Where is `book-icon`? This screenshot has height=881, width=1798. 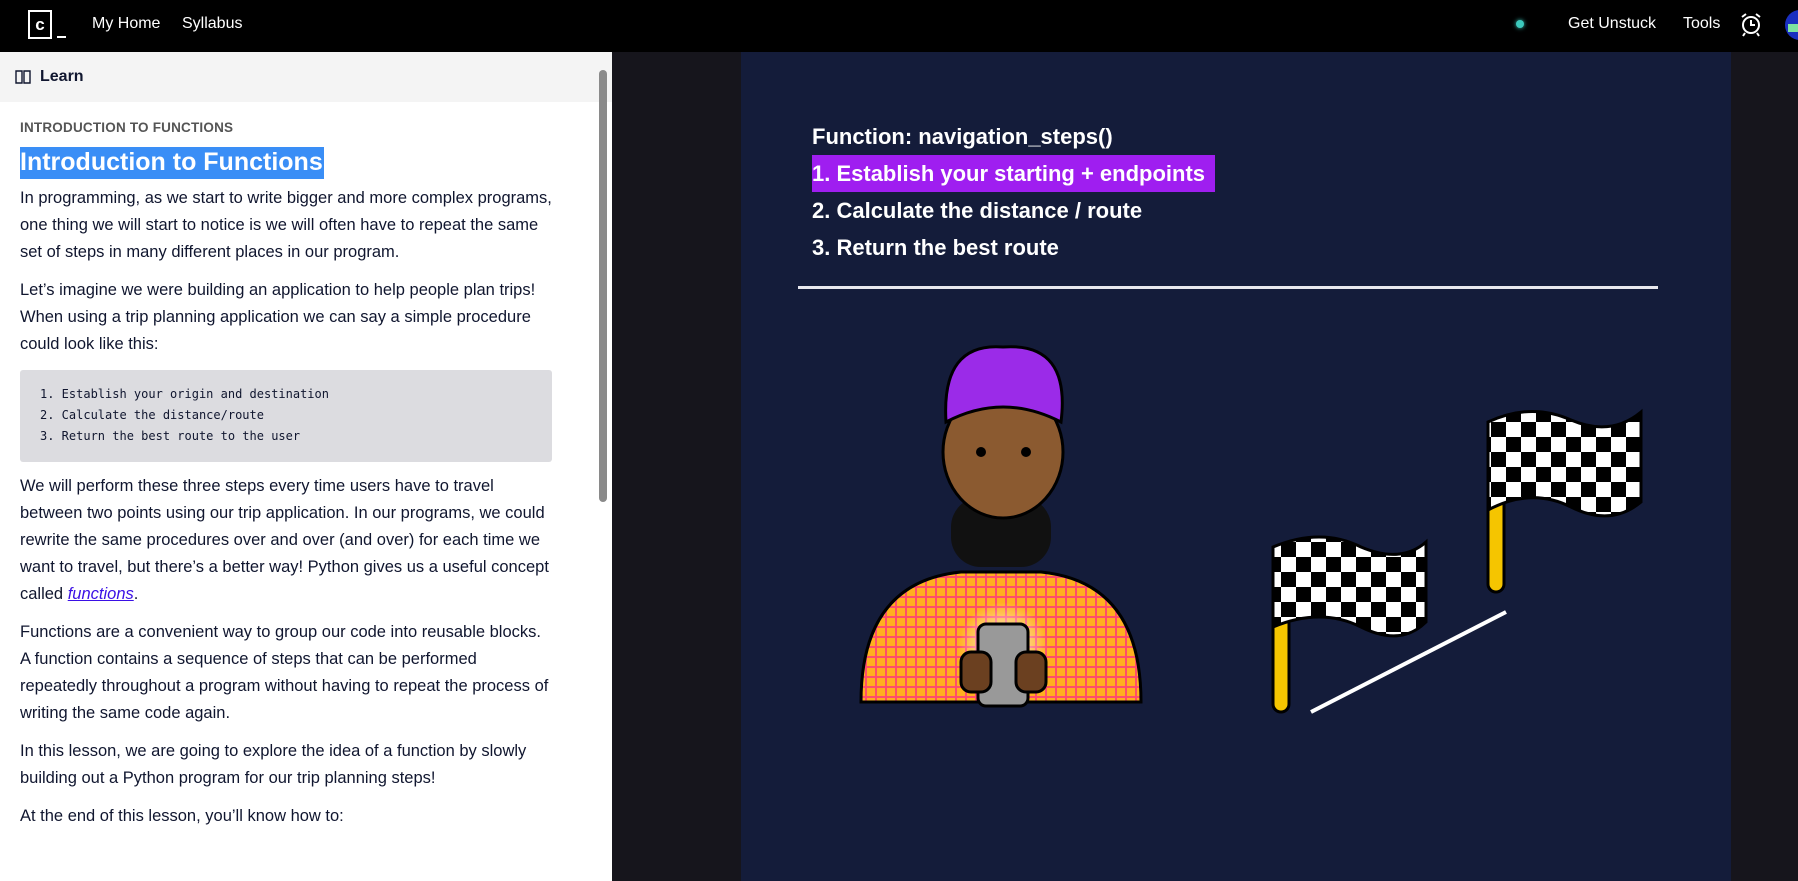 book-icon is located at coordinates (23, 77).